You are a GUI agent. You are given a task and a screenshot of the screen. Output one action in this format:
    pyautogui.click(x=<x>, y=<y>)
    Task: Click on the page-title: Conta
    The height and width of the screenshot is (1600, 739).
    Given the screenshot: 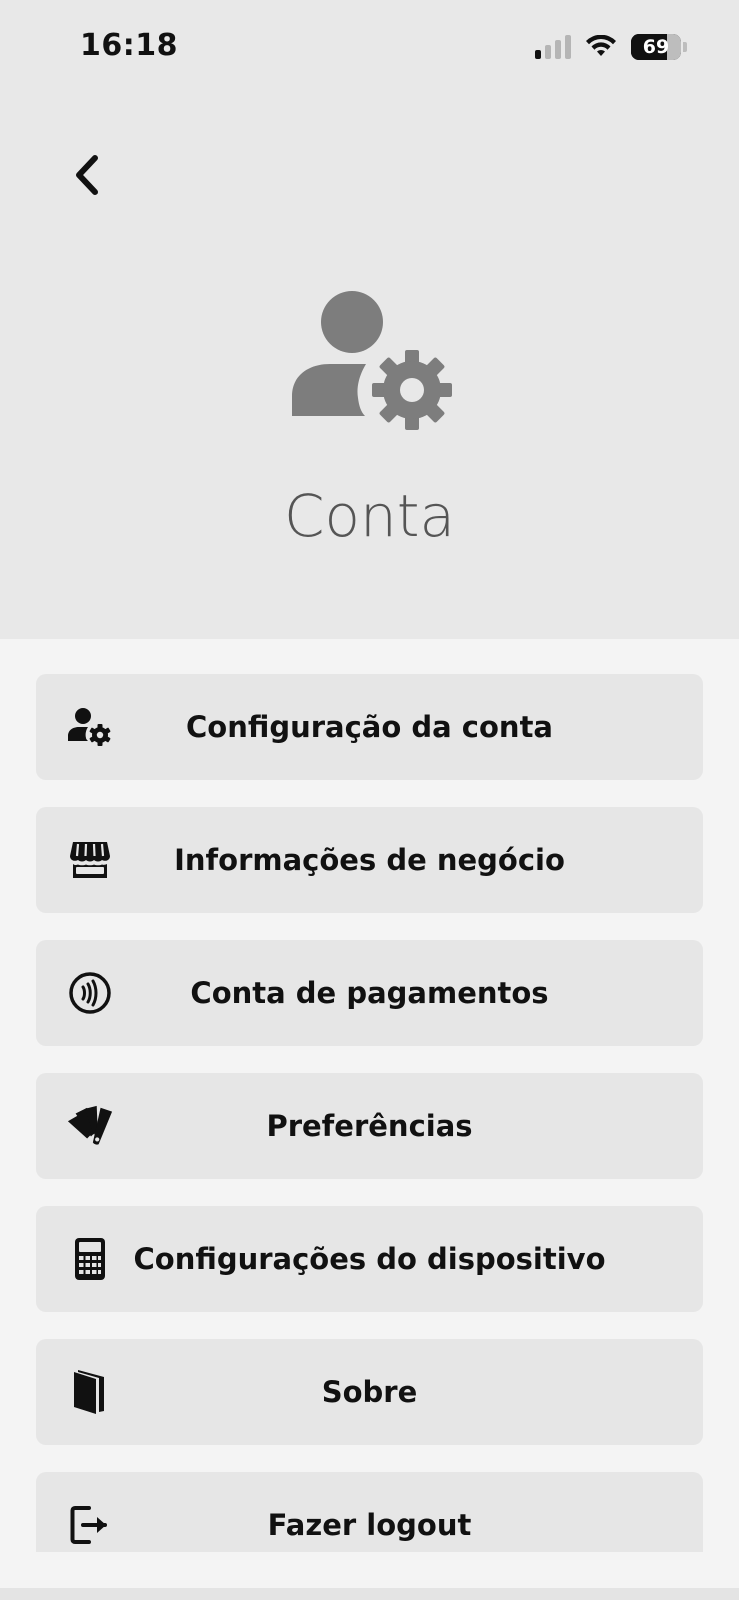 What is the action you would take?
    pyautogui.click(x=369, y=516)
    